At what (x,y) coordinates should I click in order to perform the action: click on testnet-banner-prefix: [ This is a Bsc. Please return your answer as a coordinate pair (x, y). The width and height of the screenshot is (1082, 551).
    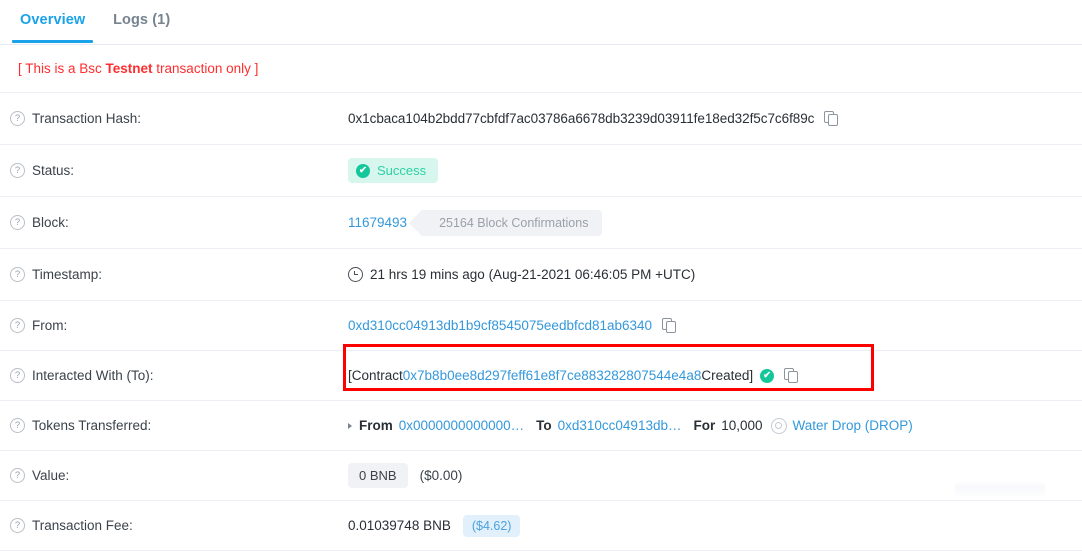
    Looking at the image, I should click on (62, 68).